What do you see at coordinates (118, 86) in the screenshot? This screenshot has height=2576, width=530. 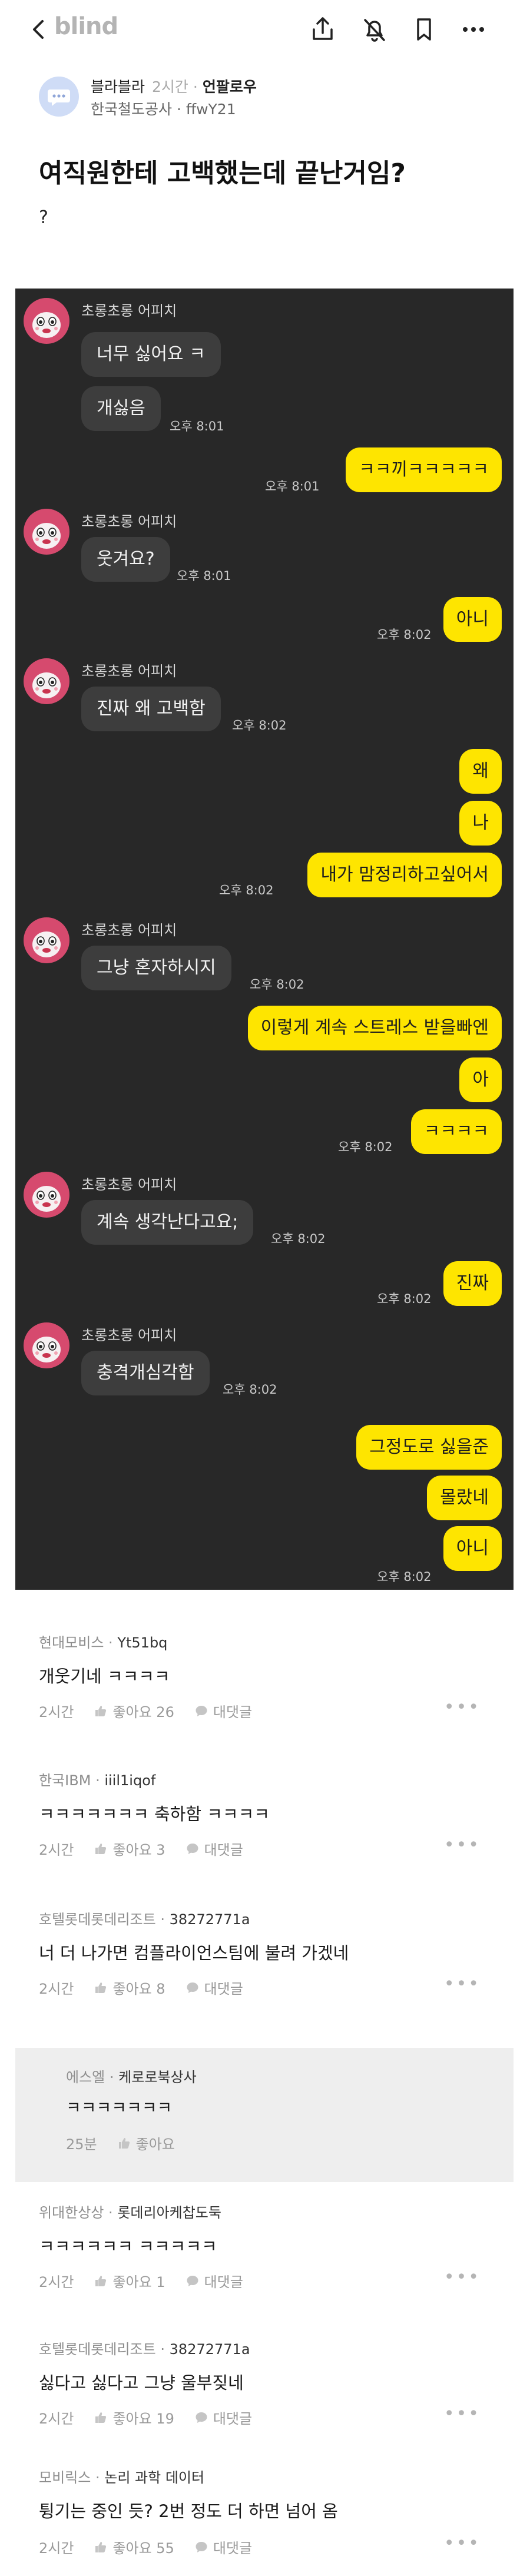 I see `author-name: 블라블라` at bounding box center [118, 86].